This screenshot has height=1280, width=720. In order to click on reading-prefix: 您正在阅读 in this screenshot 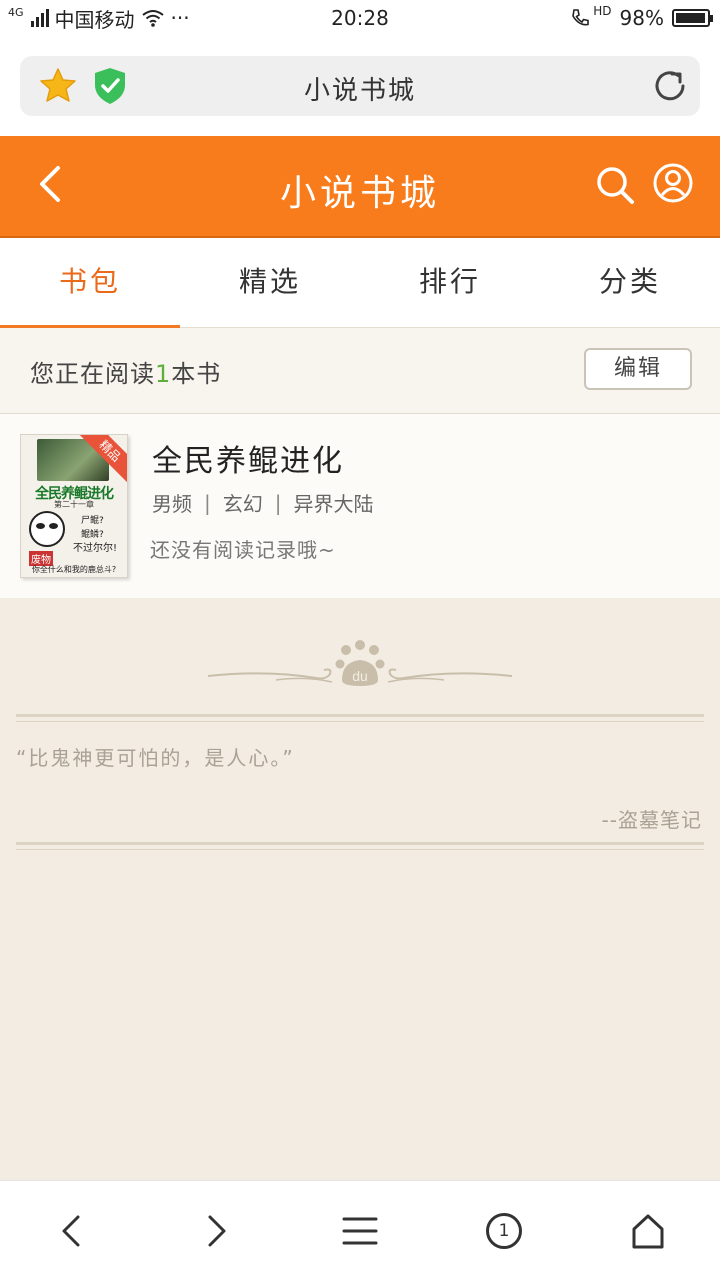, I will do `click(92, 374)`.